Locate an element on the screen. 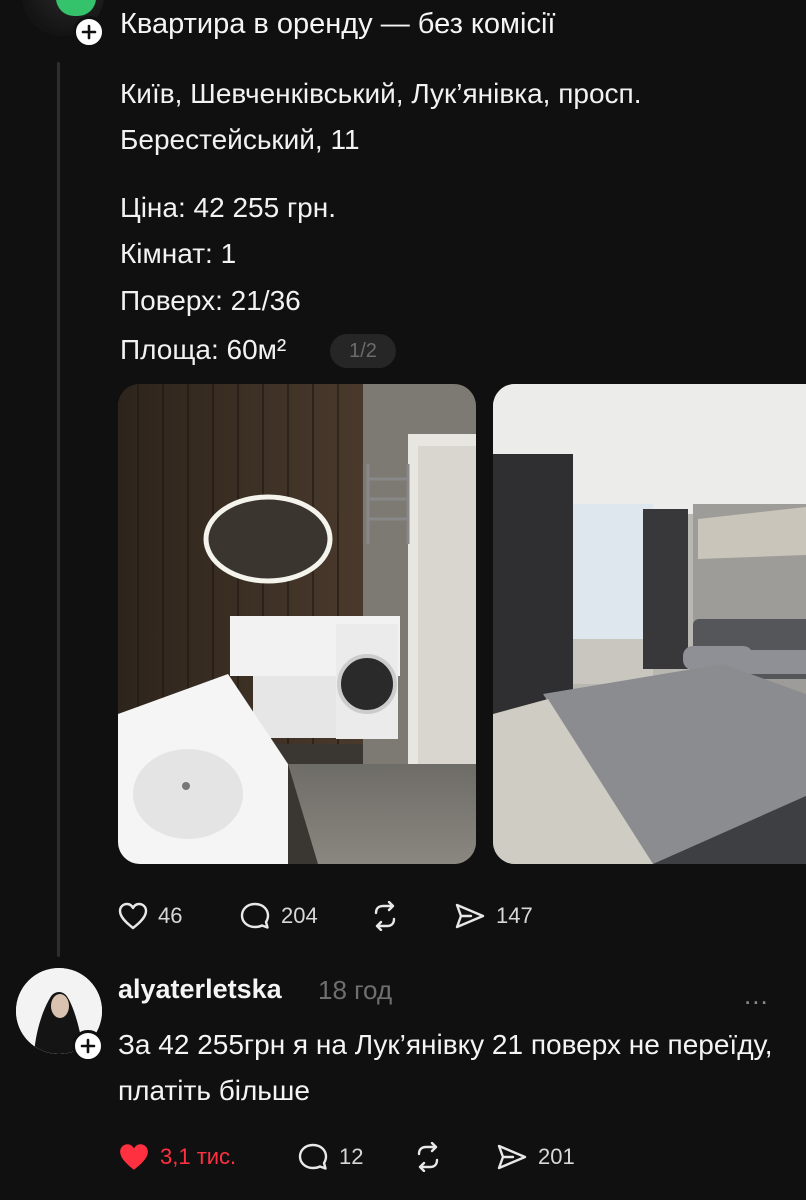 Image resolution: width=806 pixels, height=1200 pixels. follow-plus-button is located at coordinates (89, 32).